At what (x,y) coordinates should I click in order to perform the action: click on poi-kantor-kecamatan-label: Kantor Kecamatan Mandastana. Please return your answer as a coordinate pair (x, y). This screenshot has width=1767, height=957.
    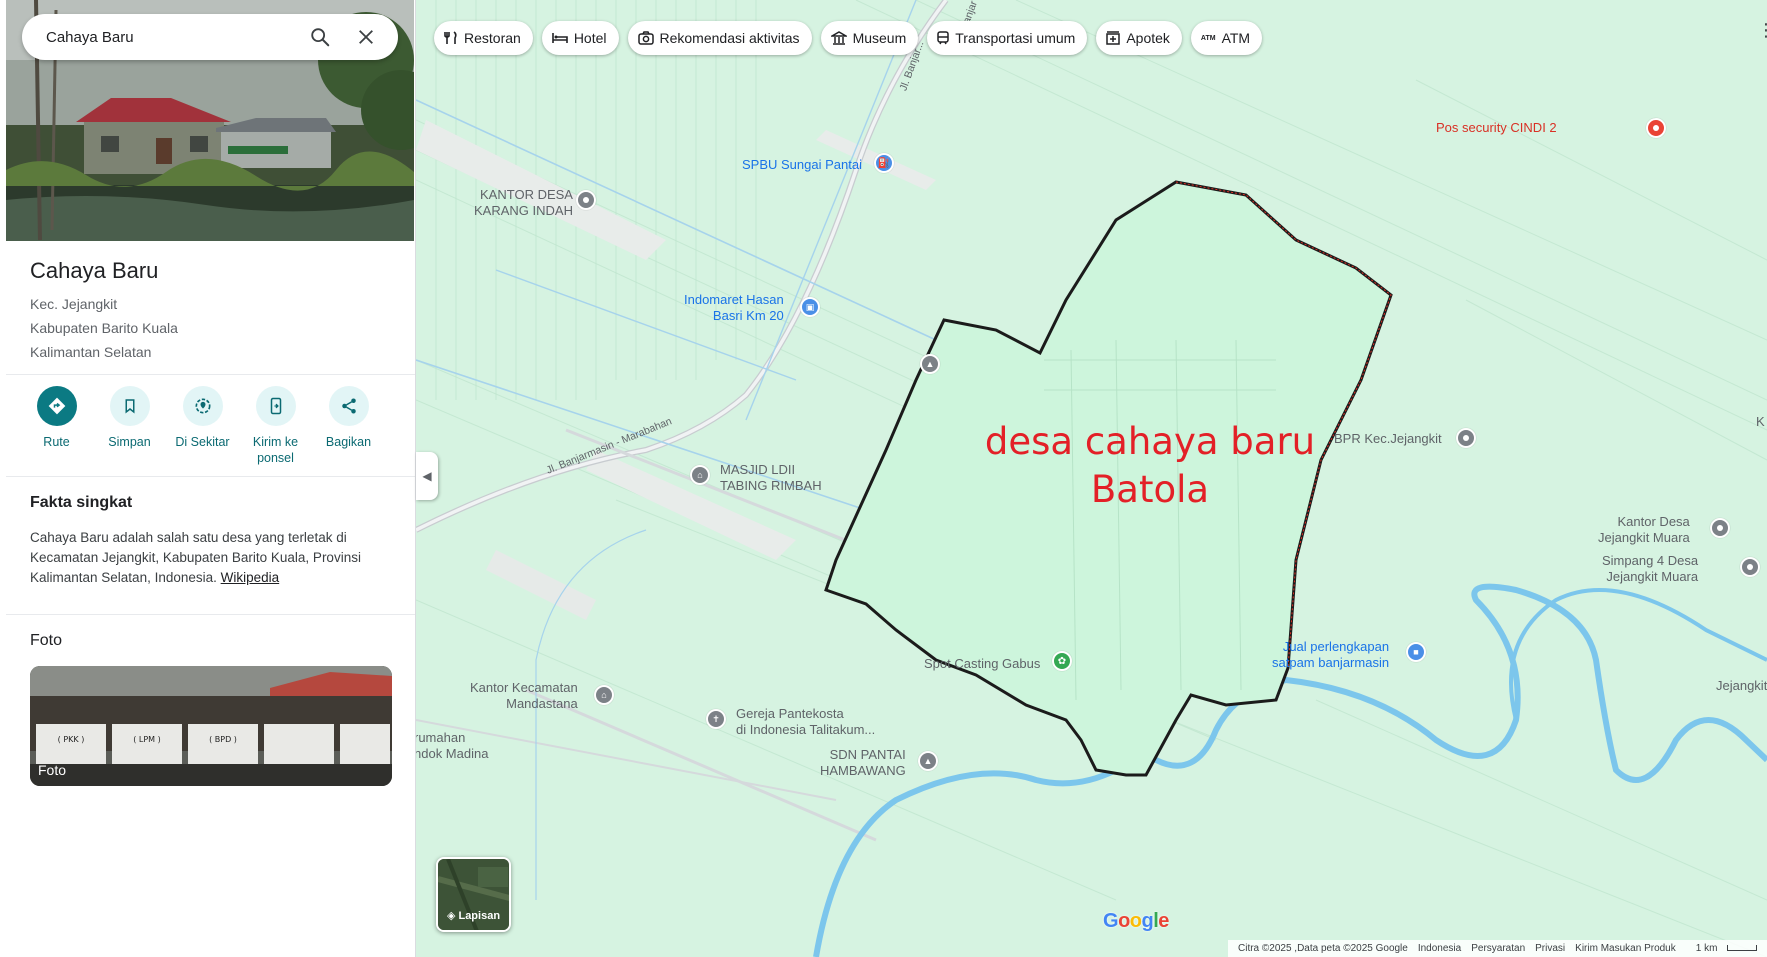
    Looking at the image, I should click on (524, 696).